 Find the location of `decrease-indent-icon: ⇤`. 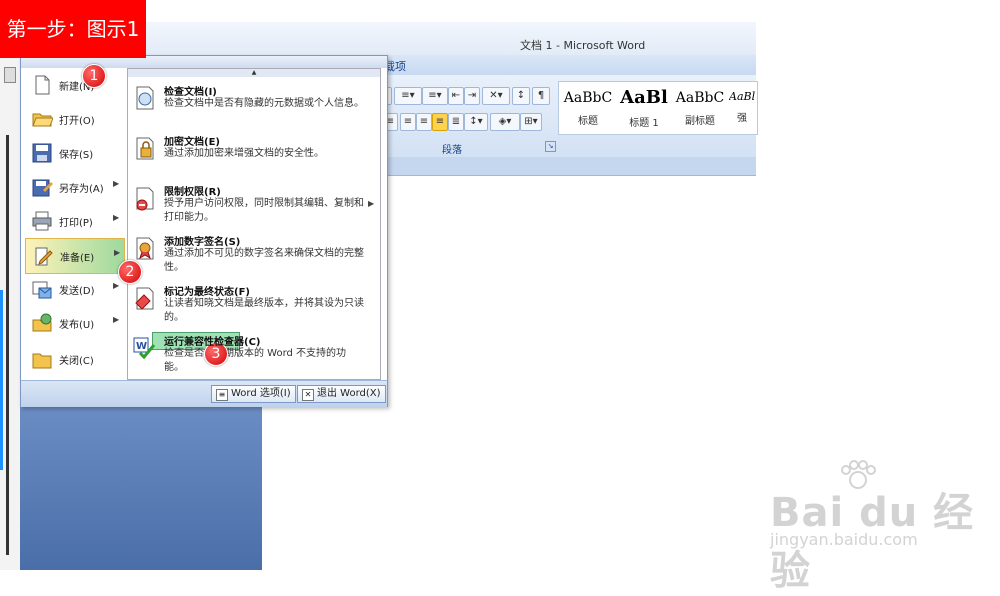

decrease-indent-icon: ⇤ is located at coordinates (456, 96).